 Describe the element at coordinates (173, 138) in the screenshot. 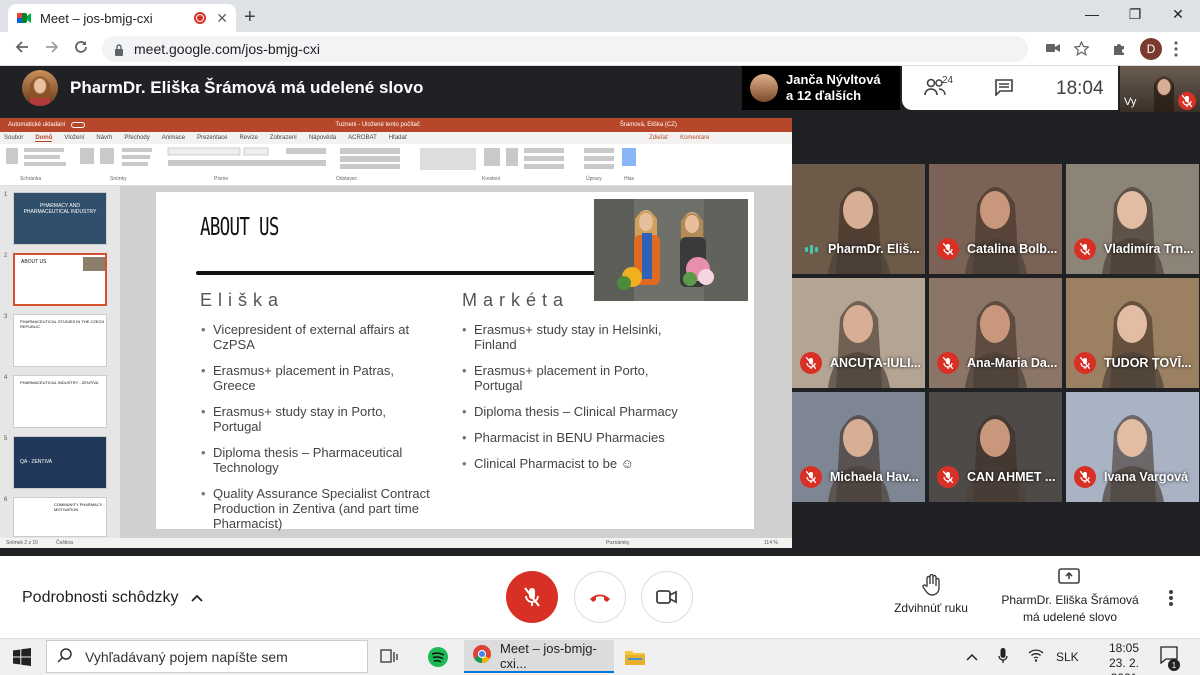

I see `ppt-menu-animace: Animace` at that location.